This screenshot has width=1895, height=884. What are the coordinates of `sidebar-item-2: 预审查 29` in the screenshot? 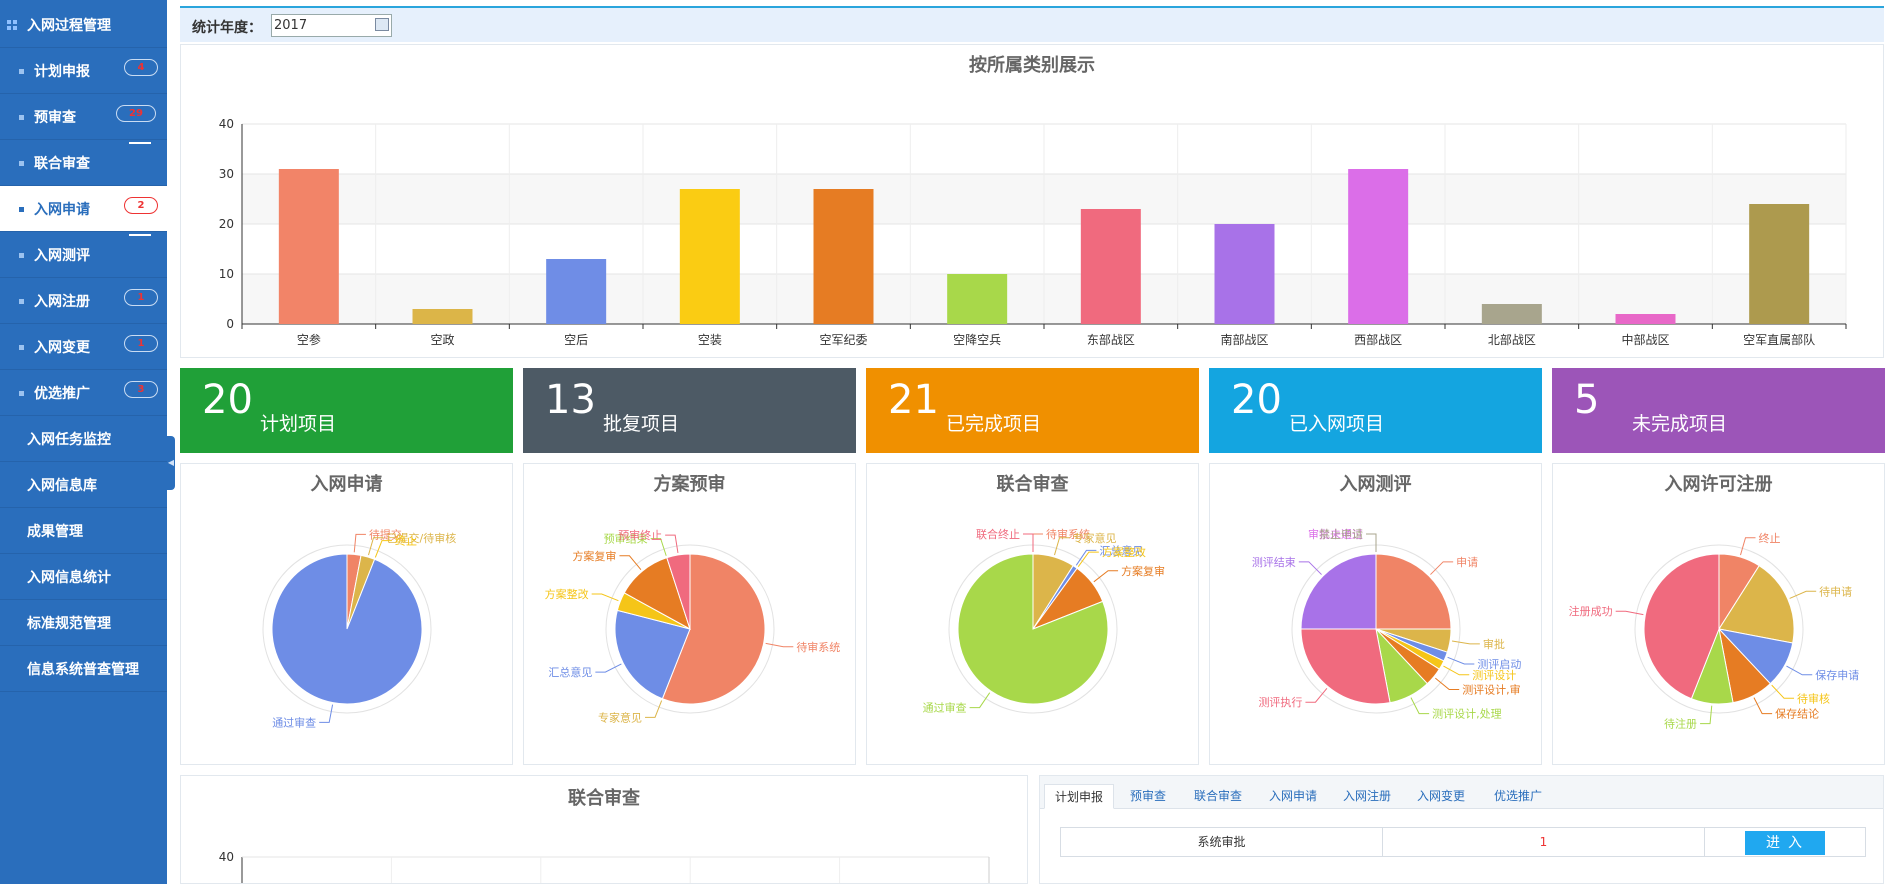 It's located at (83, 117).